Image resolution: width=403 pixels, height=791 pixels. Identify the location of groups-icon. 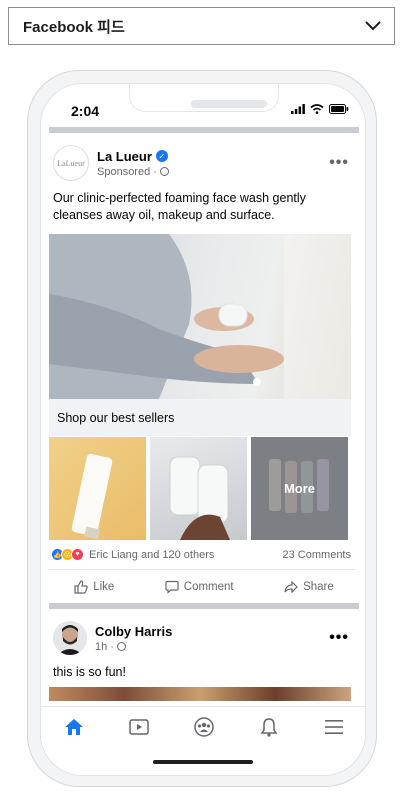
(204, 726).